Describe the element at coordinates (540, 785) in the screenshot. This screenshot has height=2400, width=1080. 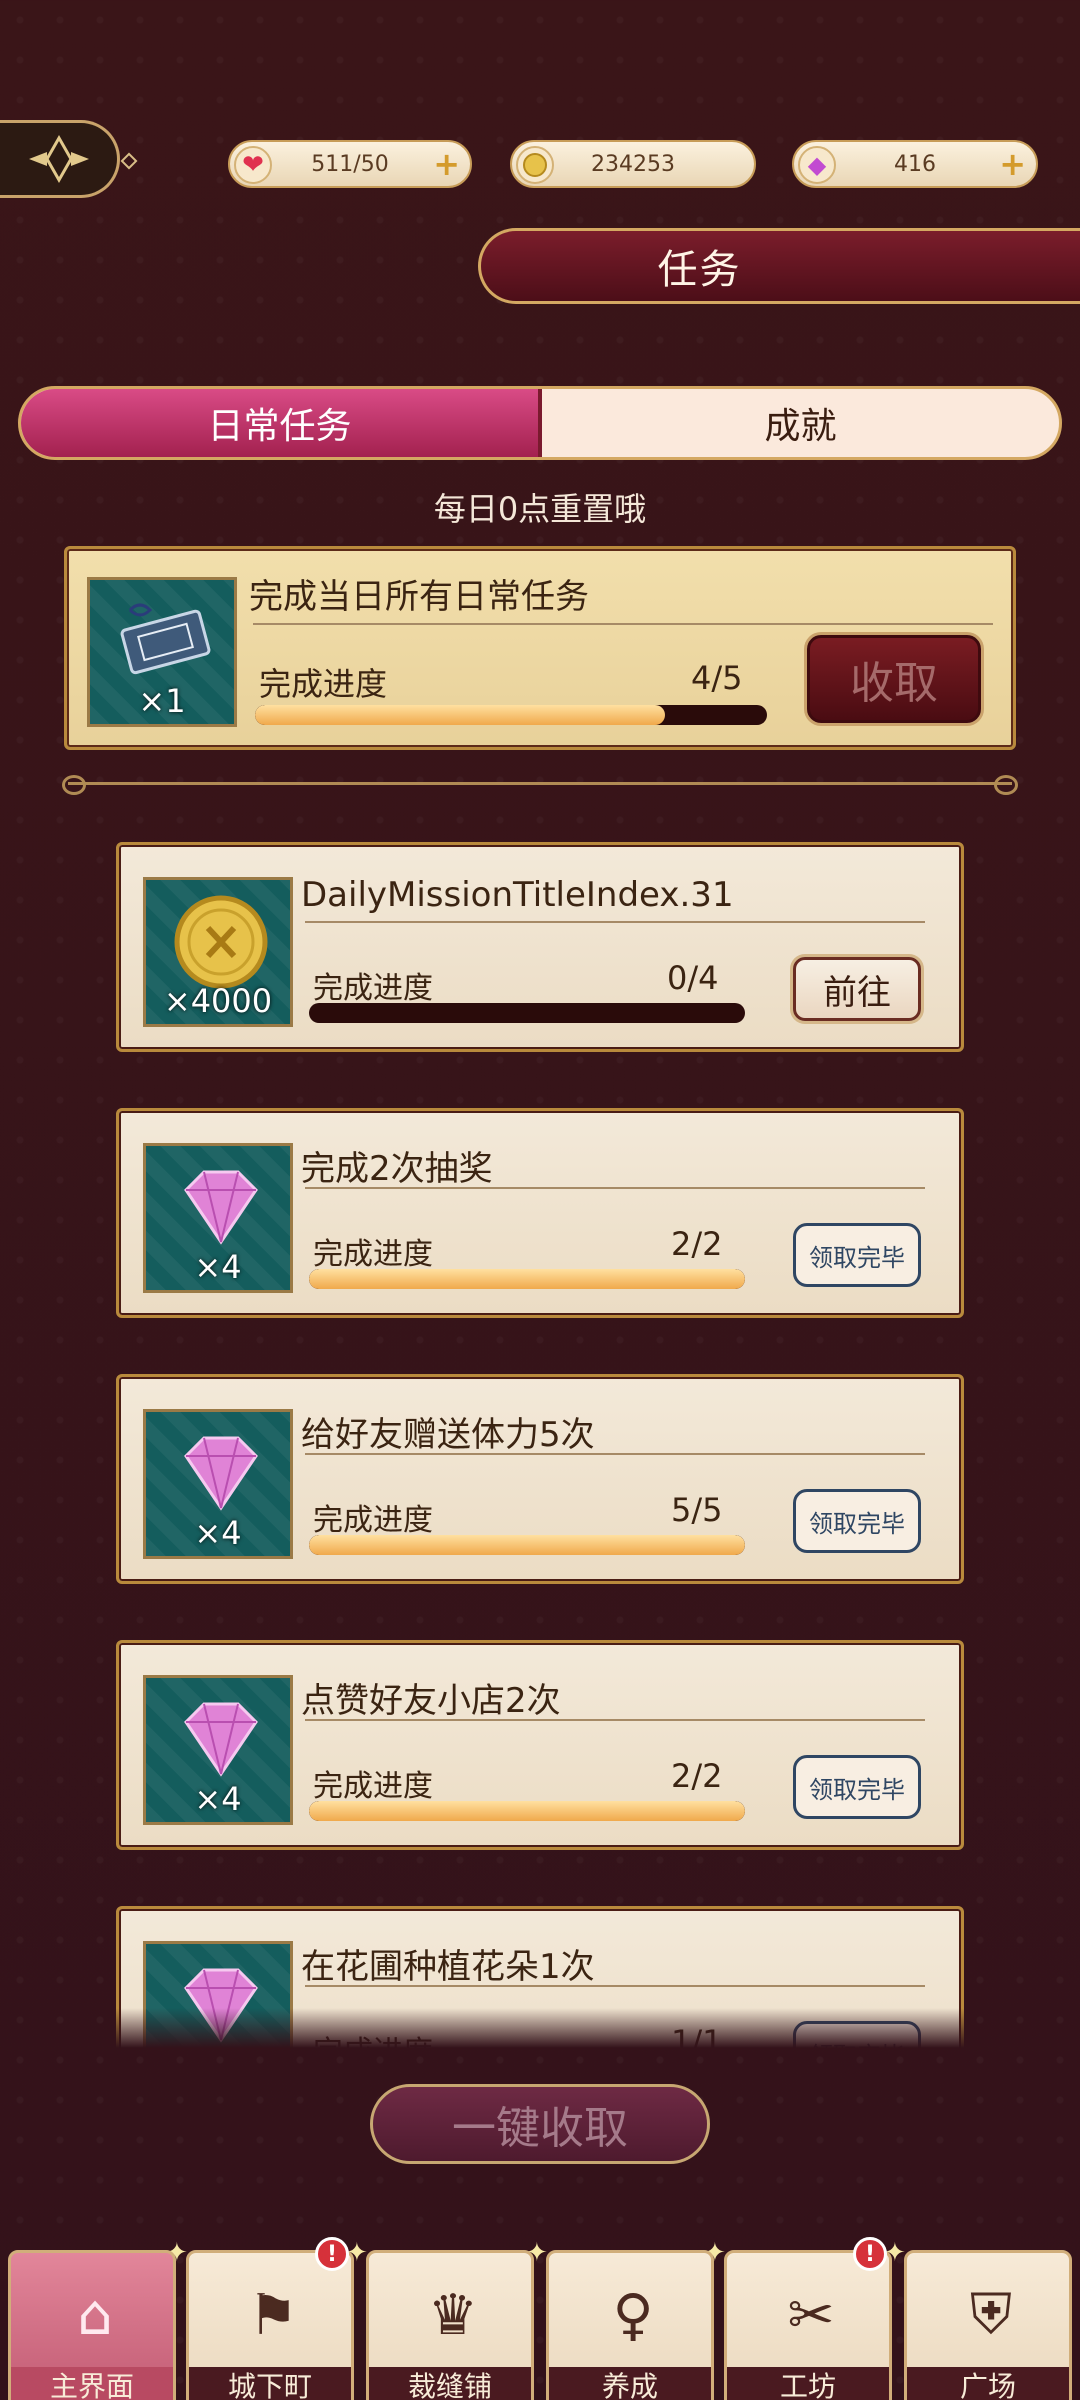
I see `section-divider` at that location.